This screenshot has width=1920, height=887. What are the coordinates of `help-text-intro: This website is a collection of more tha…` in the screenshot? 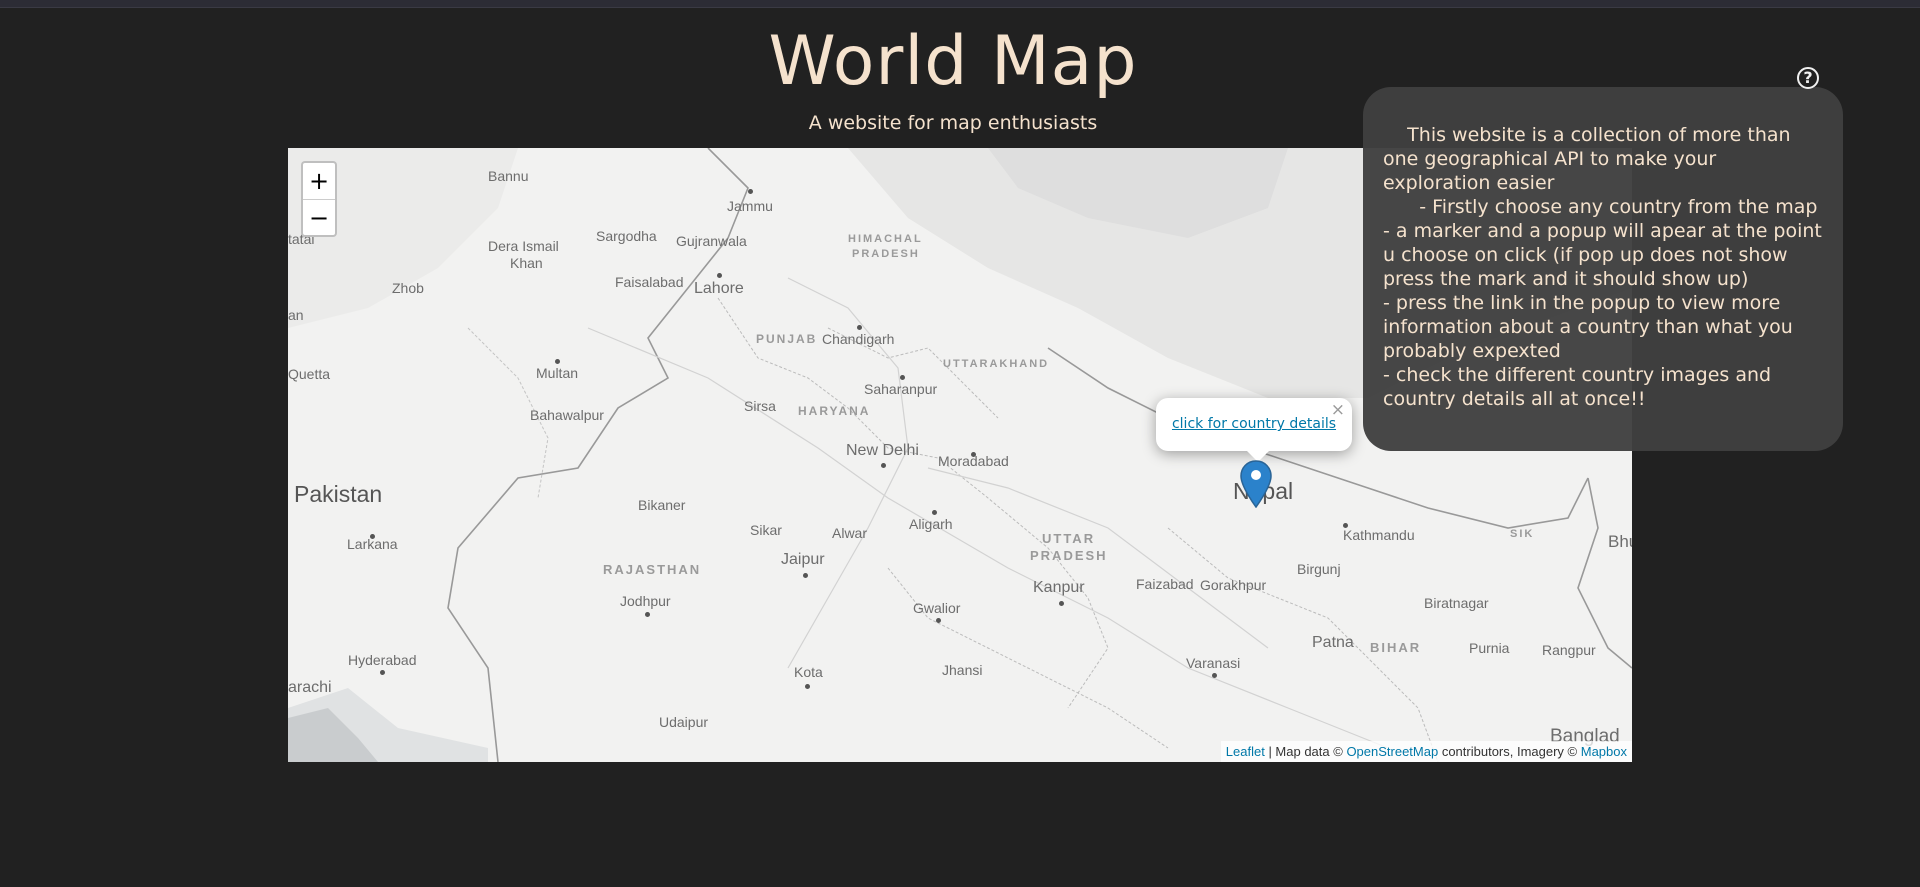 It's located at (1590, 159).